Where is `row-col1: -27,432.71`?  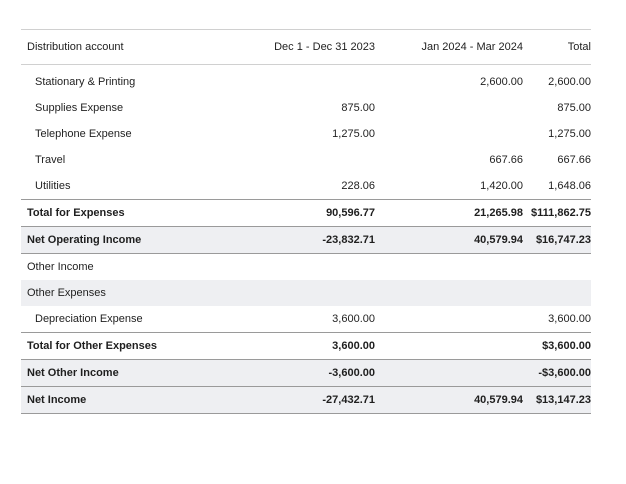 row-col1: -27,432.71 is located at coordinates (348, 400).